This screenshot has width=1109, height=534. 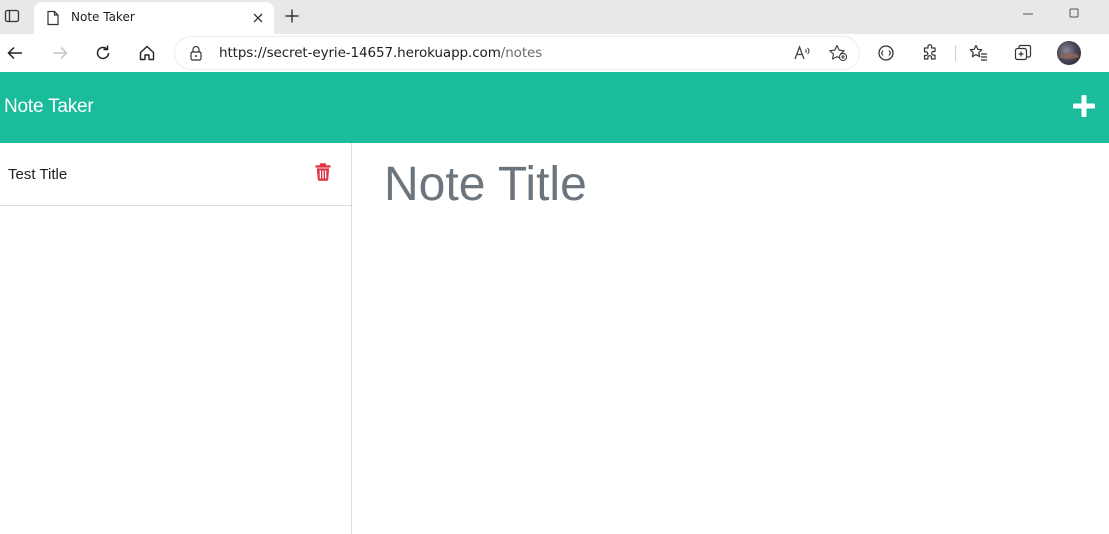 I want to click on profile-avatar, so click(x=1069, y=53).